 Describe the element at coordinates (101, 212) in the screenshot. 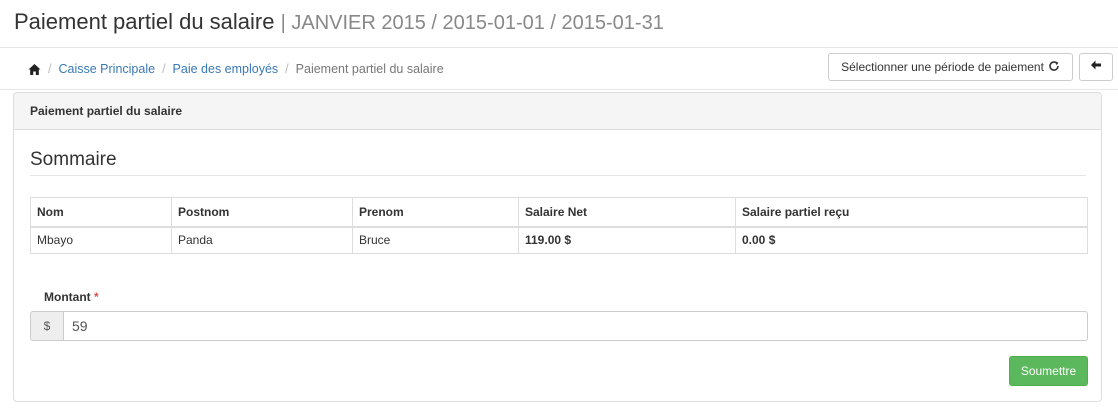

I see `column-header-nom: Nom` at that location.